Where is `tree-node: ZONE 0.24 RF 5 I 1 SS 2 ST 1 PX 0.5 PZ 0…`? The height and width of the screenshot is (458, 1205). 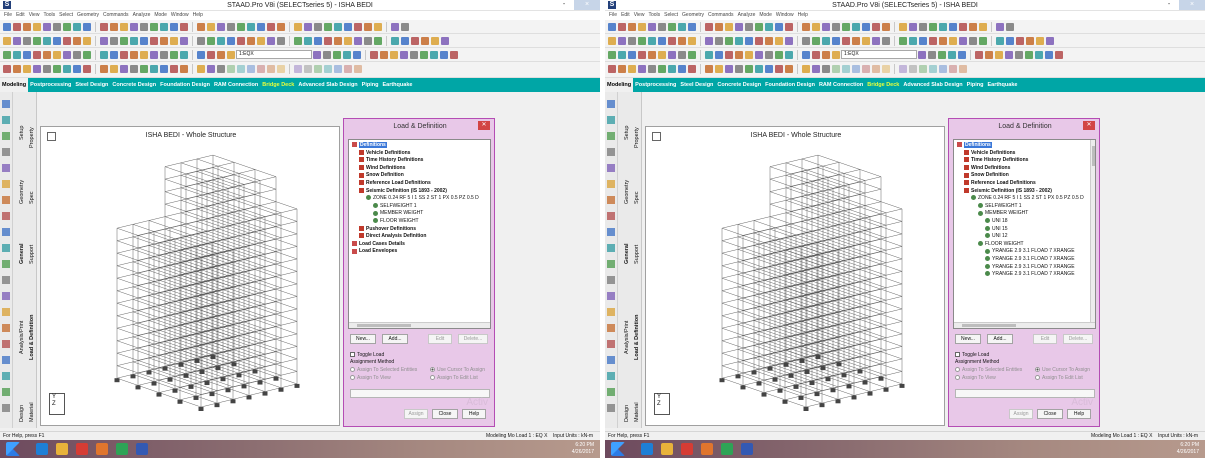 tree-node: ZONE 0.24 RF 5 I 1 SS 2 ST 1 PX 0.5 PZ 0… is located at coordinates (1027, 198).